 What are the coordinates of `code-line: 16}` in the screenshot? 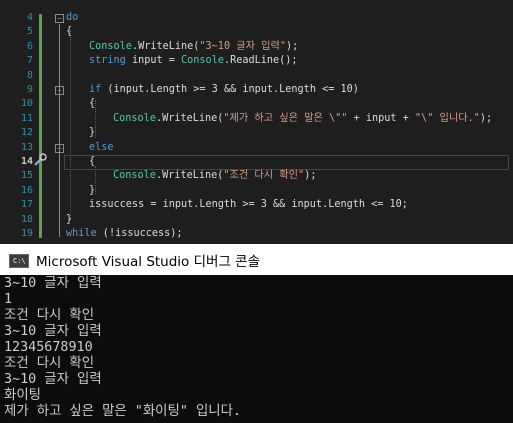 It's located at (256, 191).